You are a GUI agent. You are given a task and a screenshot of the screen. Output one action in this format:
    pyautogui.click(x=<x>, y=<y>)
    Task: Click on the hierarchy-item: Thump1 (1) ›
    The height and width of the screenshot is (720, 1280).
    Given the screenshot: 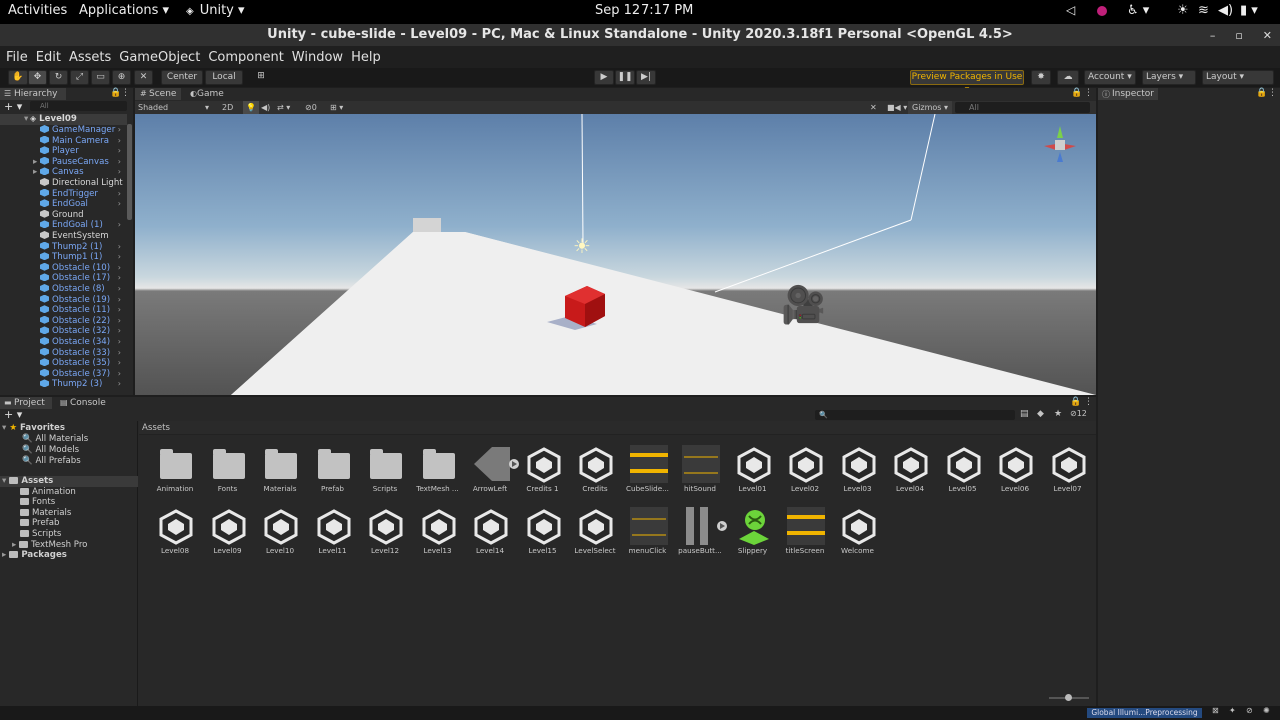 What is the action you would take?
    pyautogui.click(x=63, y=257)
    